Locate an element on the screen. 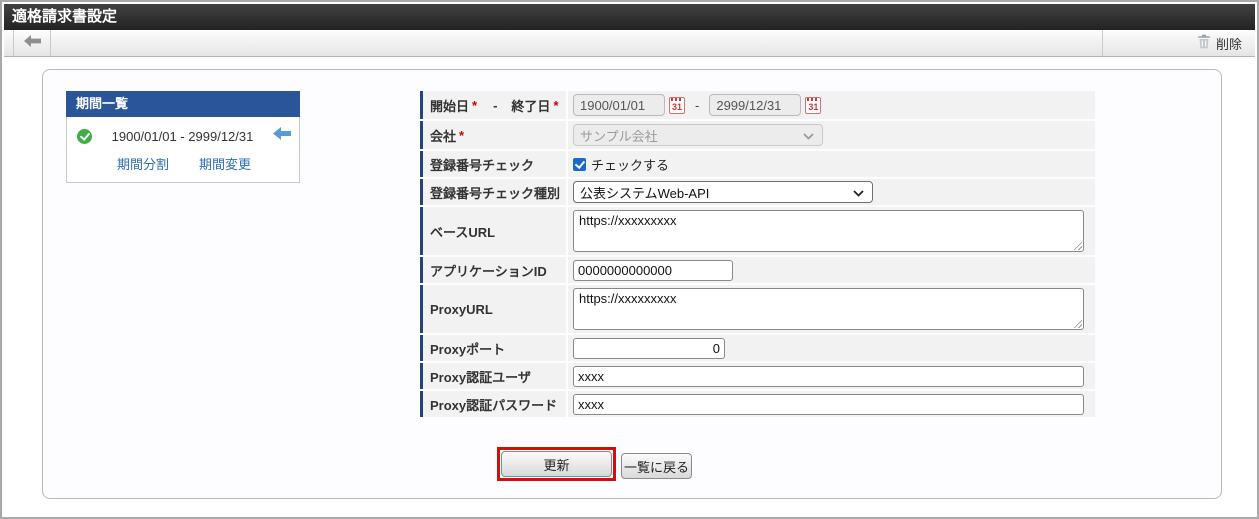  form-row-proxy-url: ProxyURL https://xxxxxxxxx is located at coordinates (757, 309).